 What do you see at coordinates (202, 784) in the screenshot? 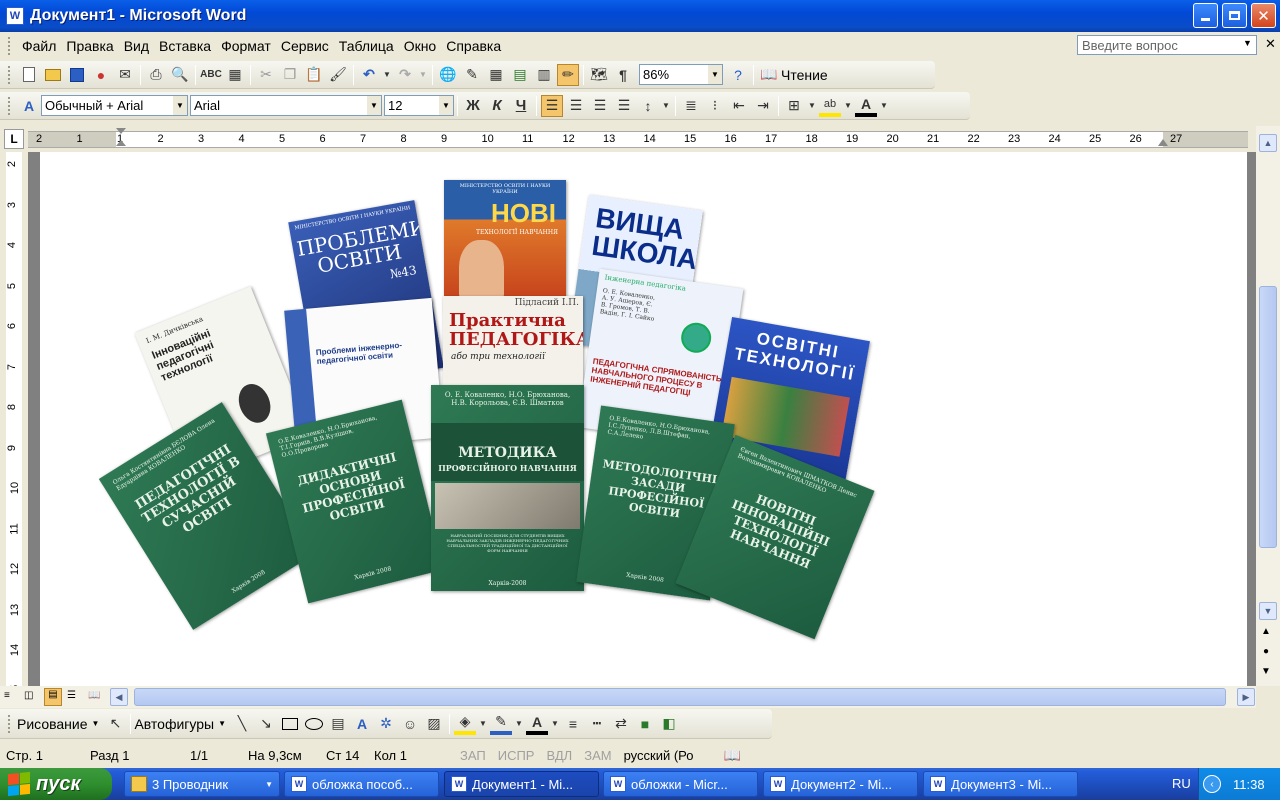
I see `taskbar-item-explorer: 3 Проводник ▼` at bounding box center [202, 784].